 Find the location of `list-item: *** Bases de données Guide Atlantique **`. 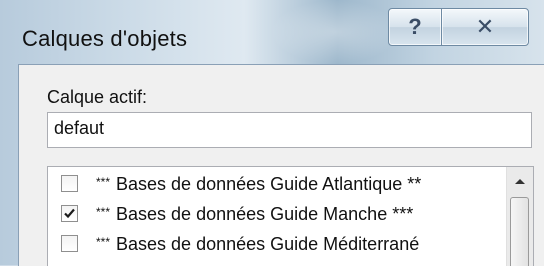

list-item: *** Bases de données Guide Atlantique ** is located at coordinates (278, 185).